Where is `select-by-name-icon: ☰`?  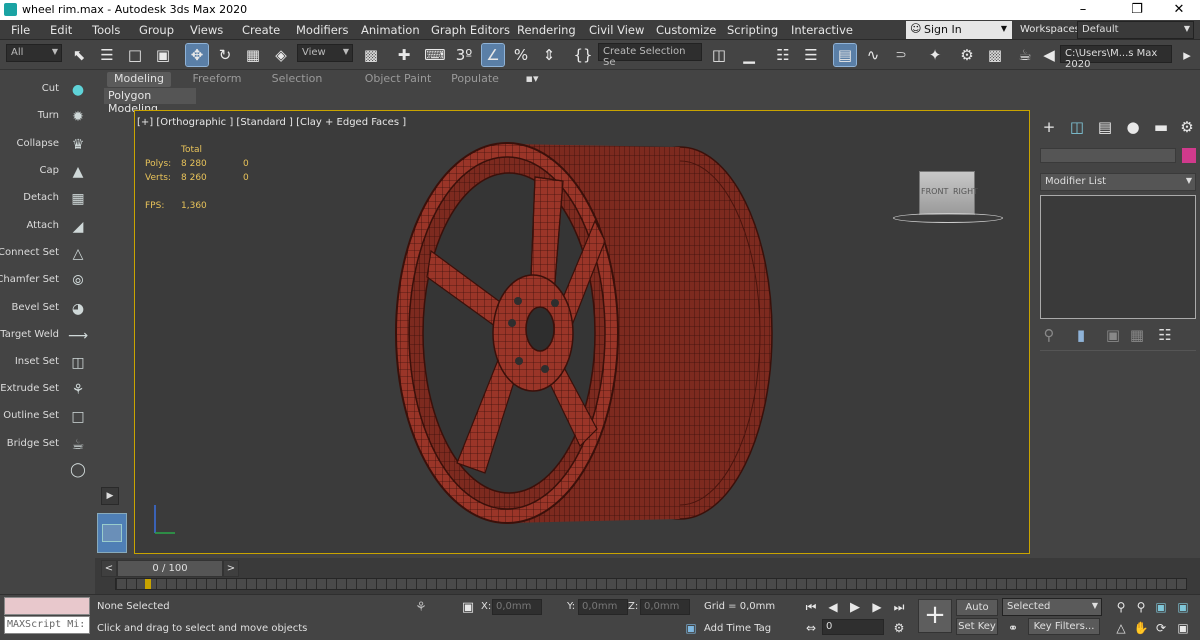
select-by-name-icon: ☰ is located at coordinates (107, 55).